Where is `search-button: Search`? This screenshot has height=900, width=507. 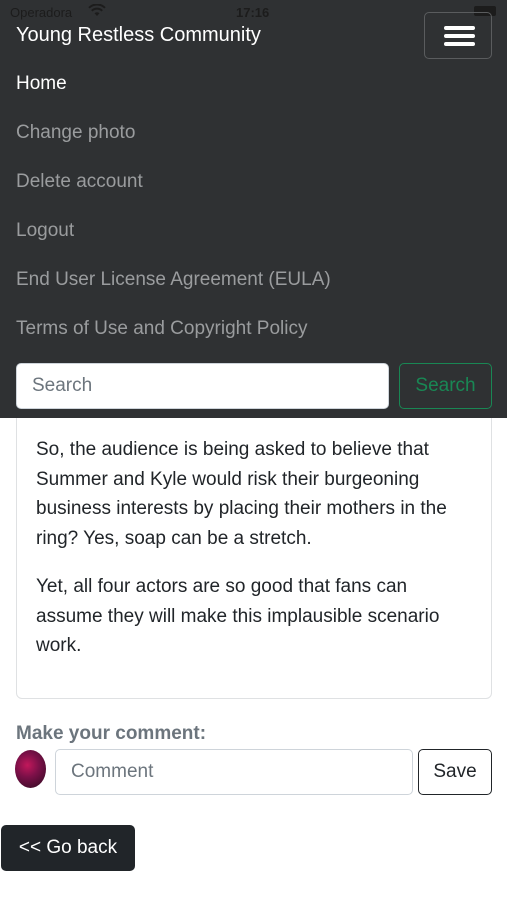
search-button: Search is located at coordinates (445, 386).